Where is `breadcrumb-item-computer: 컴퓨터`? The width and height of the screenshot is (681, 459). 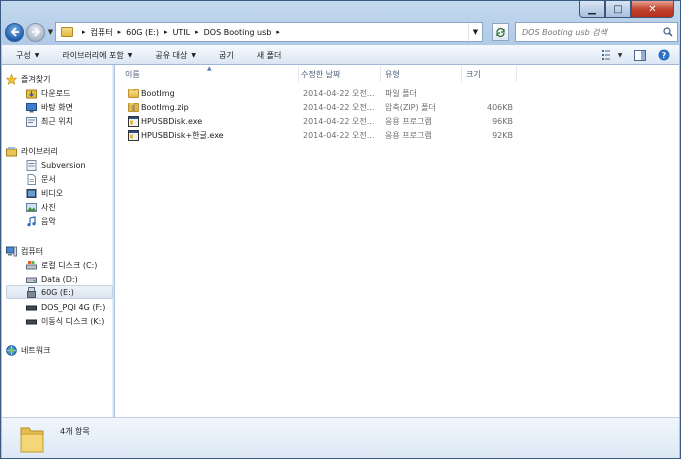 breadcrumb-item-computer: 컴퓨터 is located at coordinates (102, 32).